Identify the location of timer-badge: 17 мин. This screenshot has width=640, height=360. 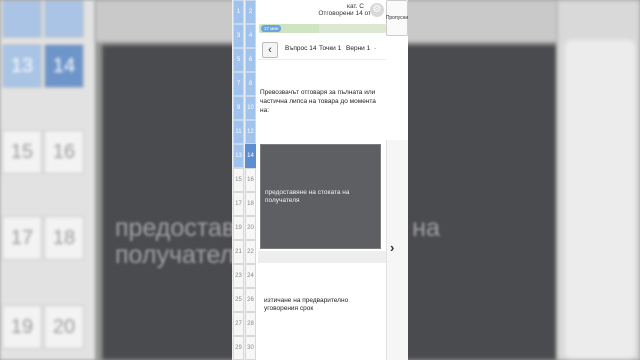
(271, 28).